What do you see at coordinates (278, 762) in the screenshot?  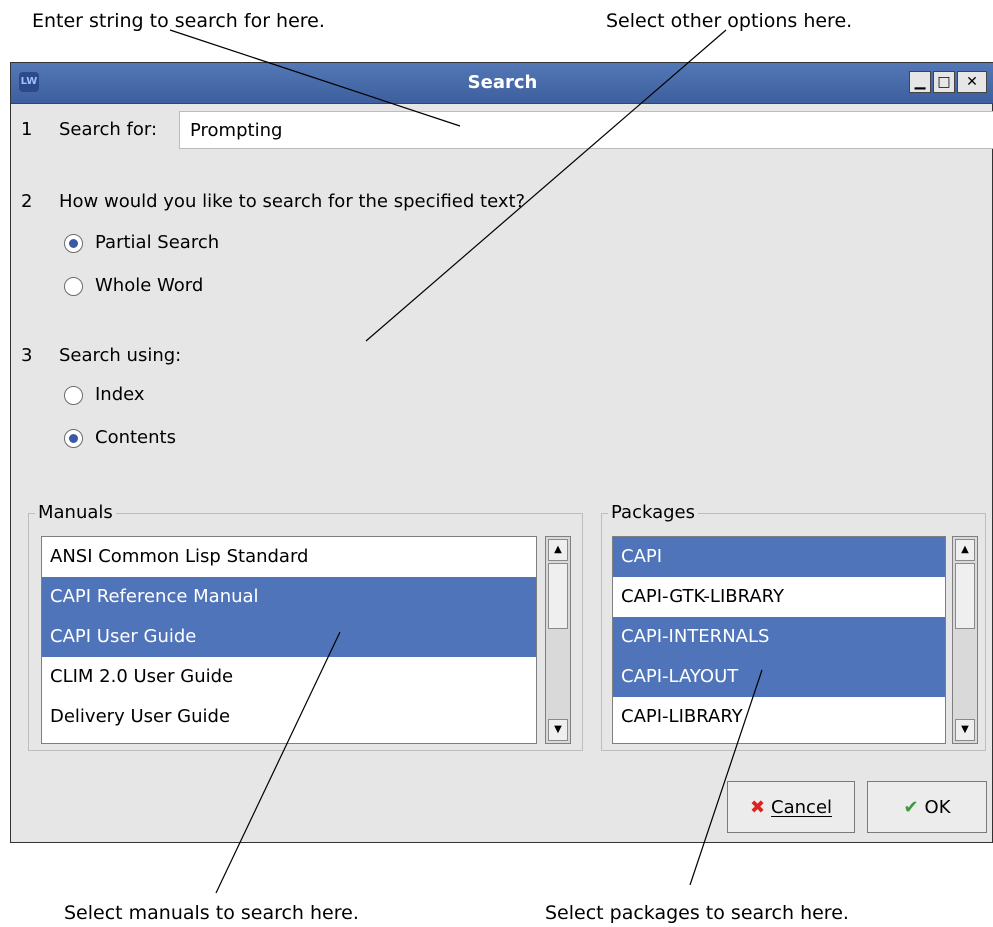 I see `pointer-manuals` at bounding box center [278, 762].